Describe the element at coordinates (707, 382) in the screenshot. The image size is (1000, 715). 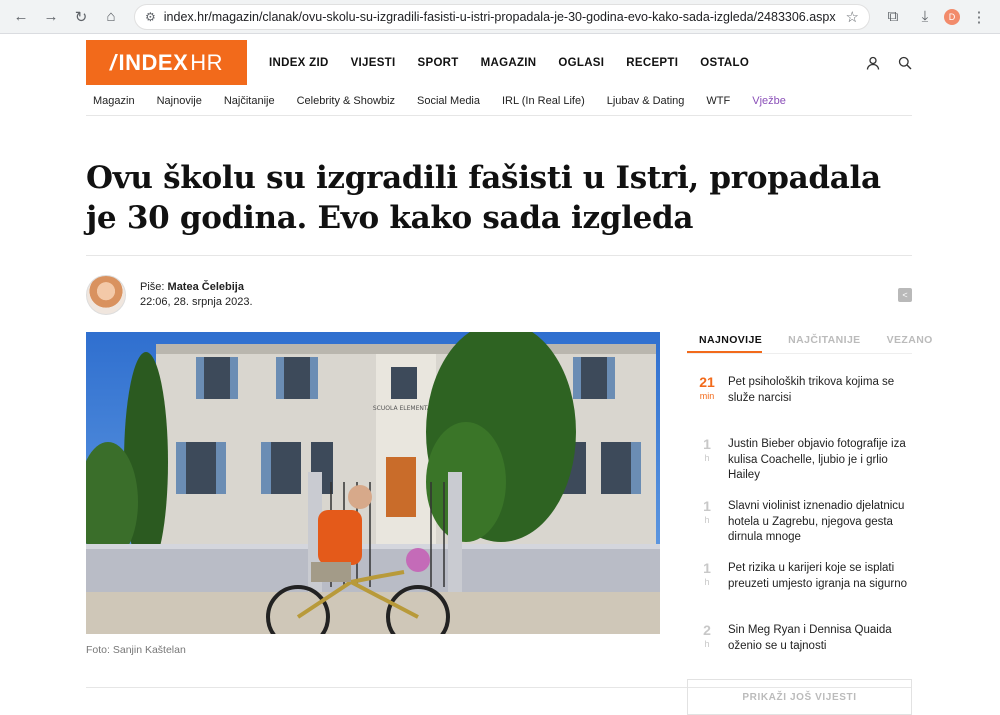
I see `time-number: 21` at that location.